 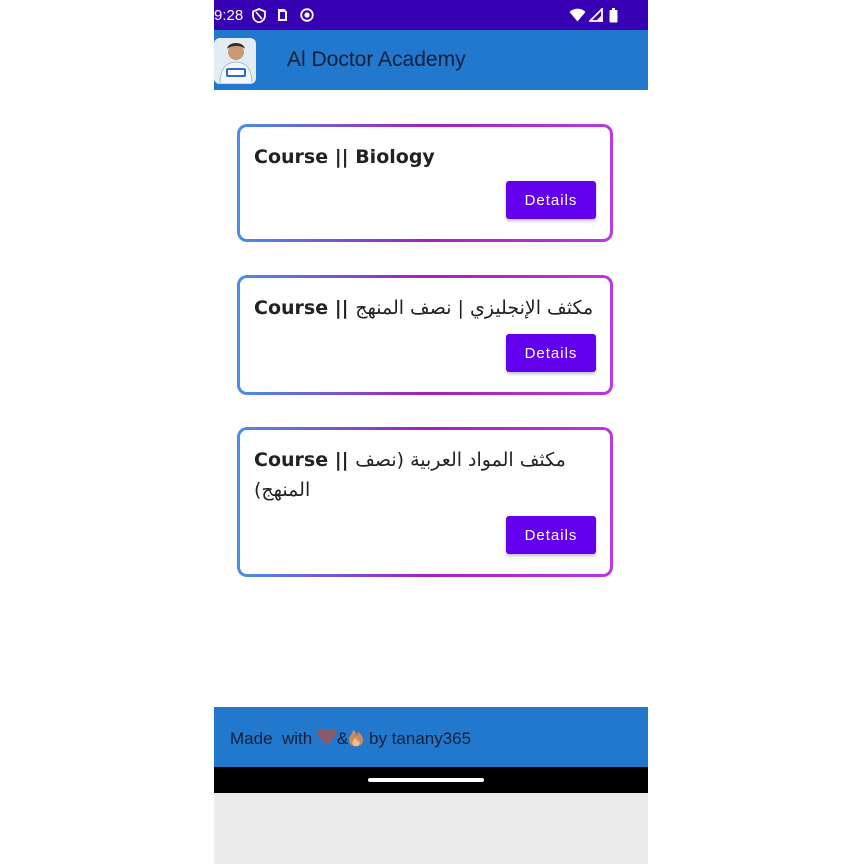 What do you see at coordinates (259, 15) in the screenshot?
I see `shield-icon` at bounding box center [259, 15].